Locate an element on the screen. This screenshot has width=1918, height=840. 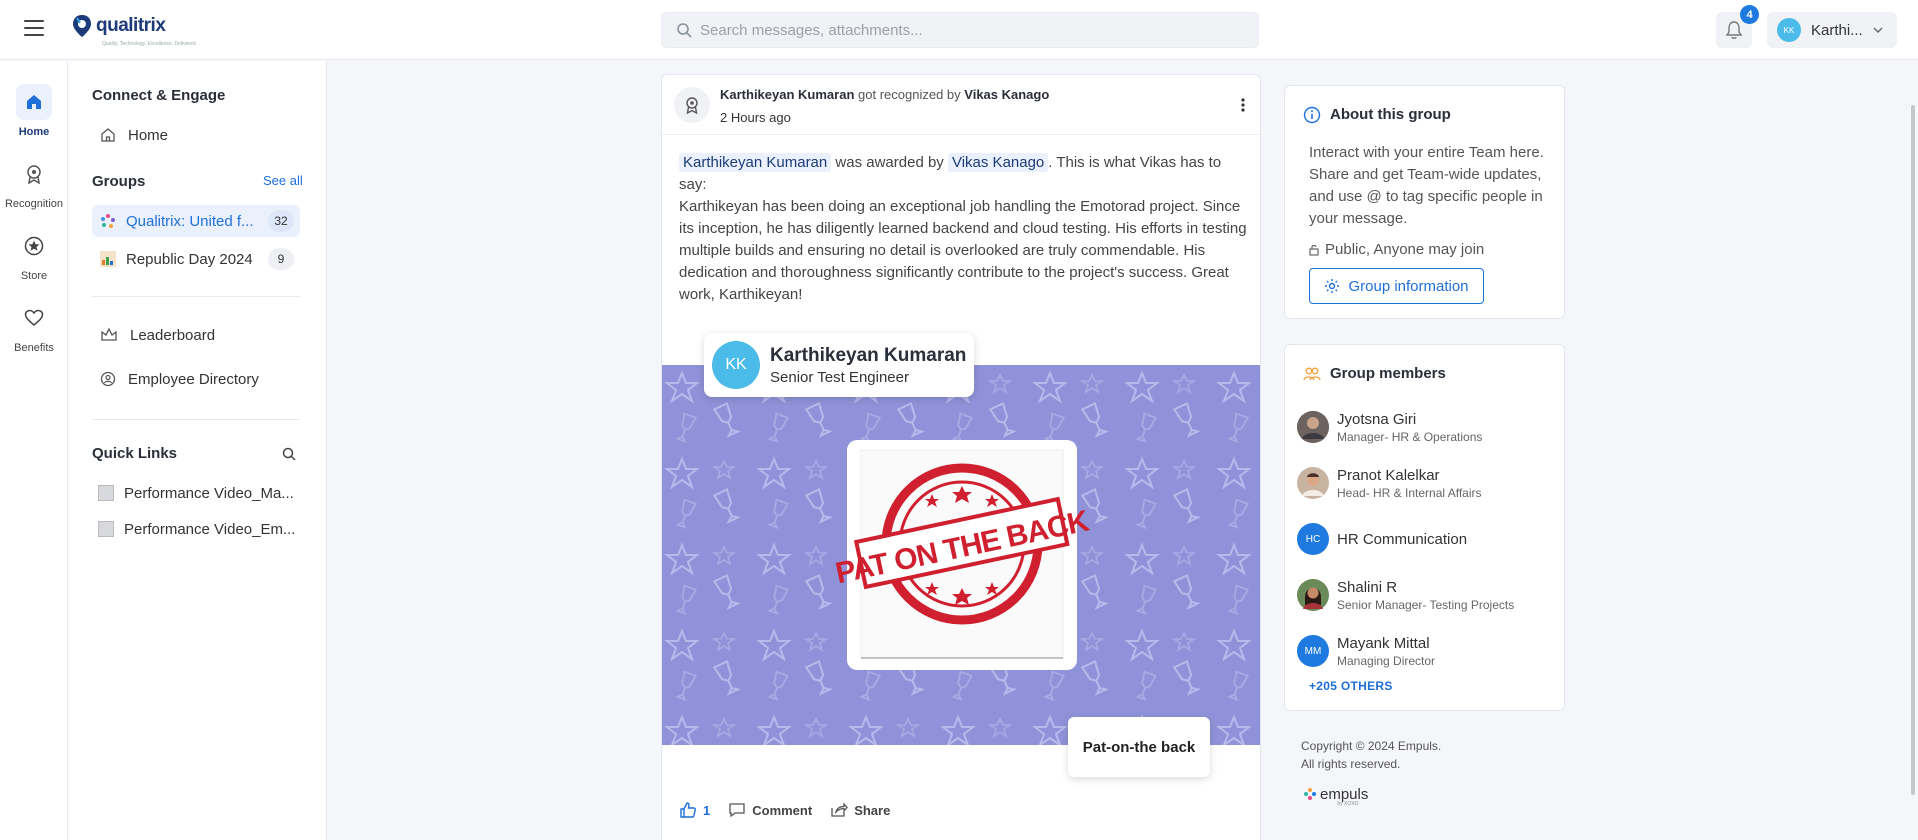
empuls-logo: empuls by XOXO is located at coordinates (1335, 794).